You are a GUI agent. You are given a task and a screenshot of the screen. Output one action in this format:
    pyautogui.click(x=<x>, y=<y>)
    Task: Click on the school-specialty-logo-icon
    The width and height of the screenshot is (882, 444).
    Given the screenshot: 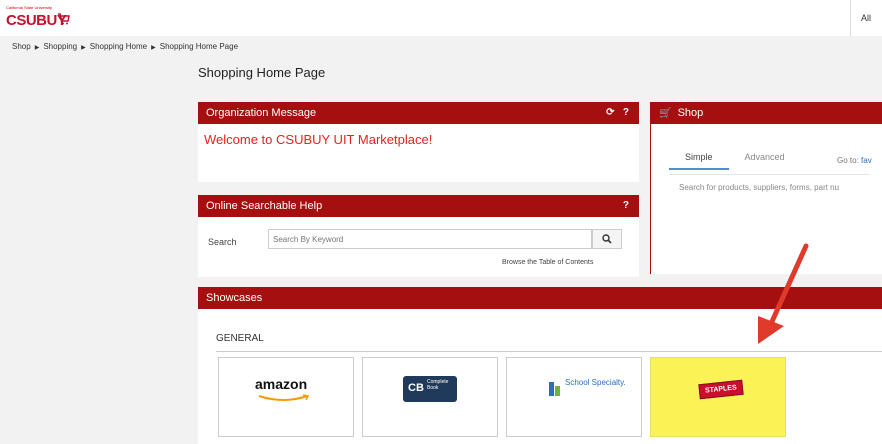 What is the action you would take?
    pyautogui.click(x=554, y=389)
    